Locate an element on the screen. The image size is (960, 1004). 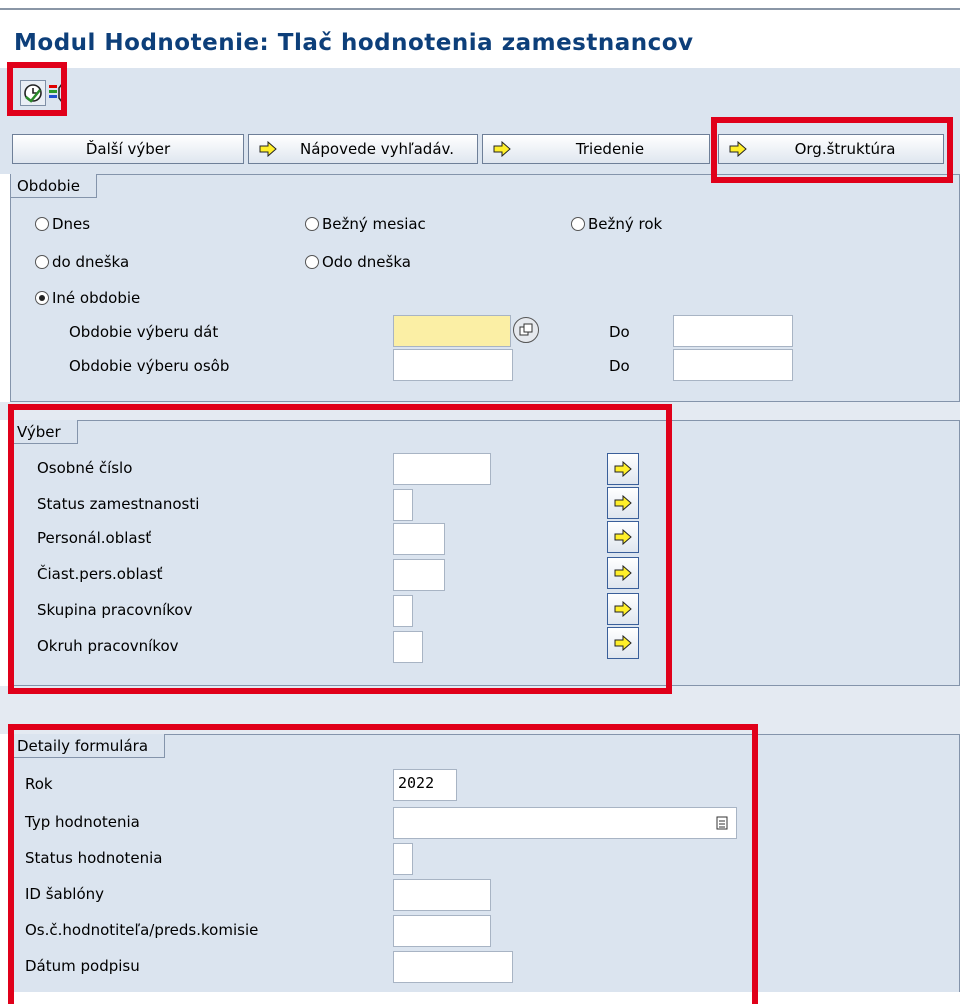
top-border is located at coordinates (480, 9).